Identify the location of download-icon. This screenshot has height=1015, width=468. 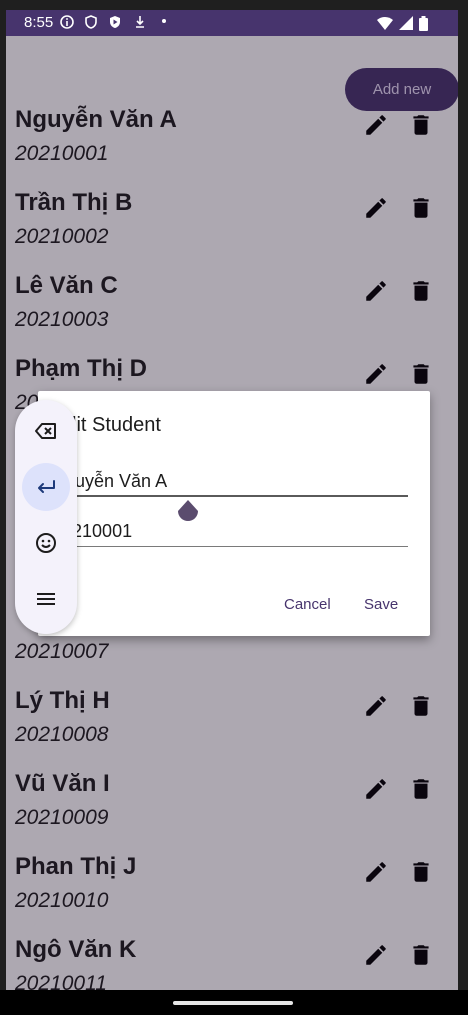
(140, 22).